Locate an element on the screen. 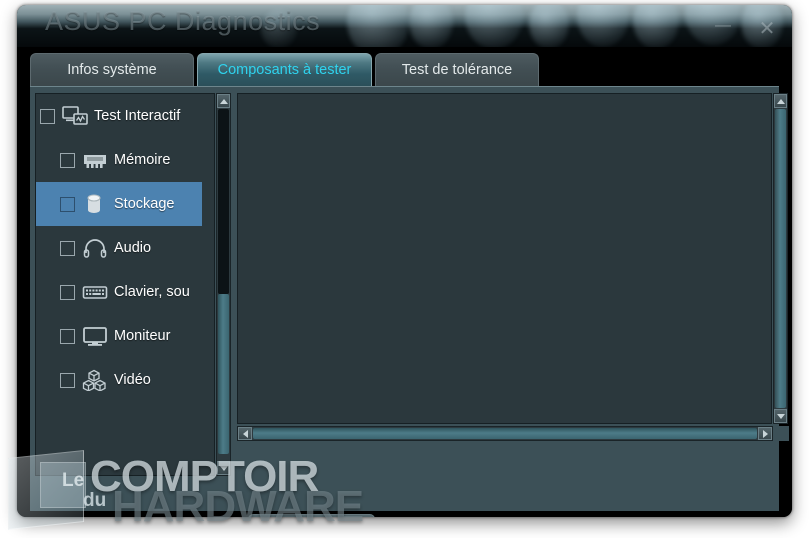  main-horizontal-scroll-thumb is located at coordinates (505, 433).